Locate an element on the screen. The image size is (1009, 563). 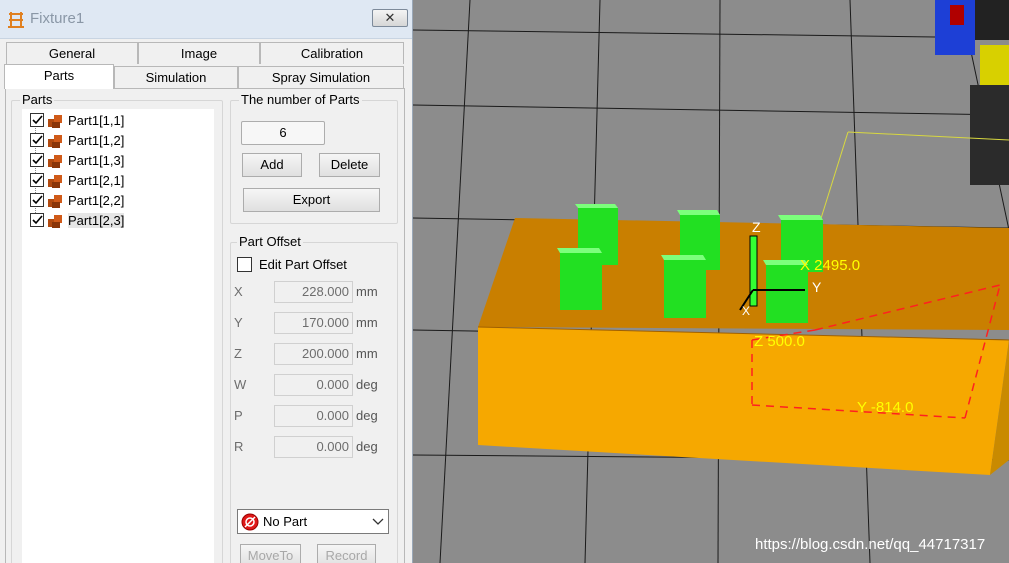
offset-p-field: 0.000 is located at coordinates (313, 416).